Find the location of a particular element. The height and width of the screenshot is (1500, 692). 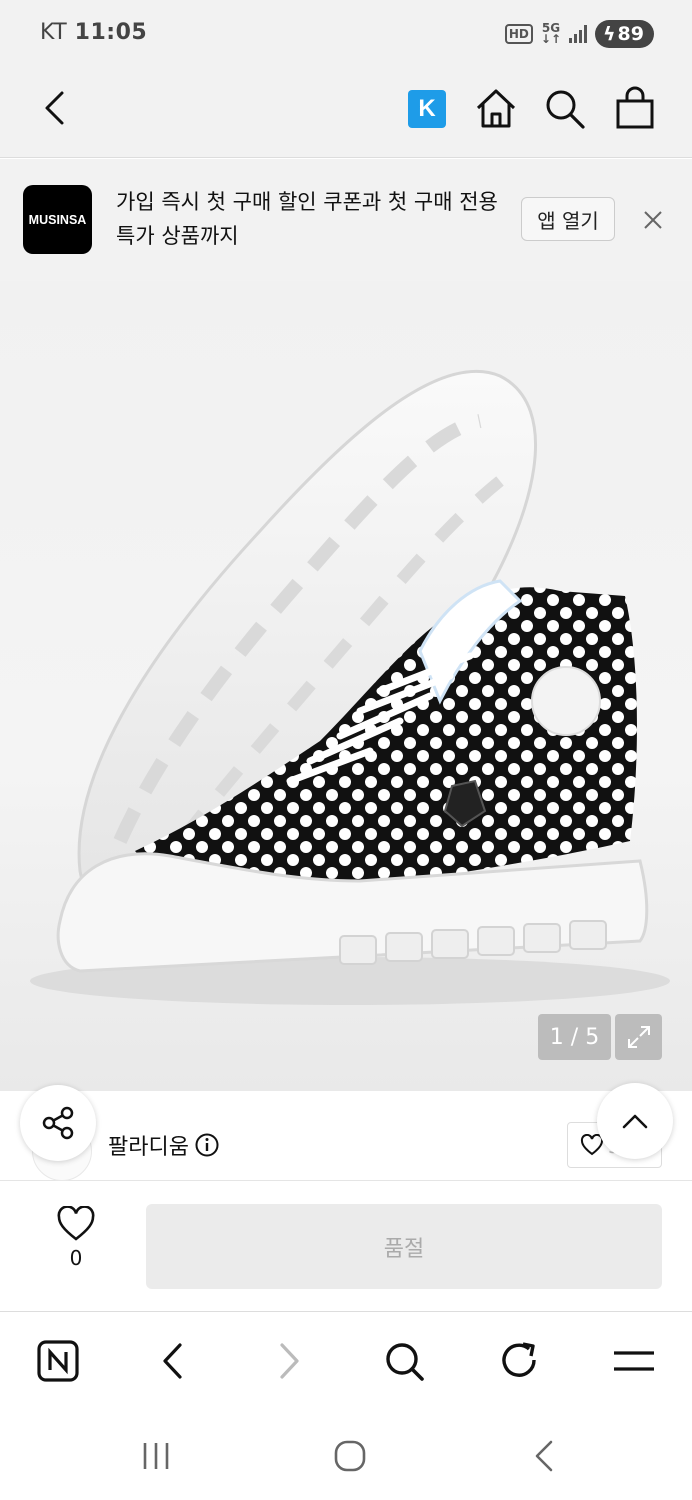

k-button: K is located at coordinates (427, 109).